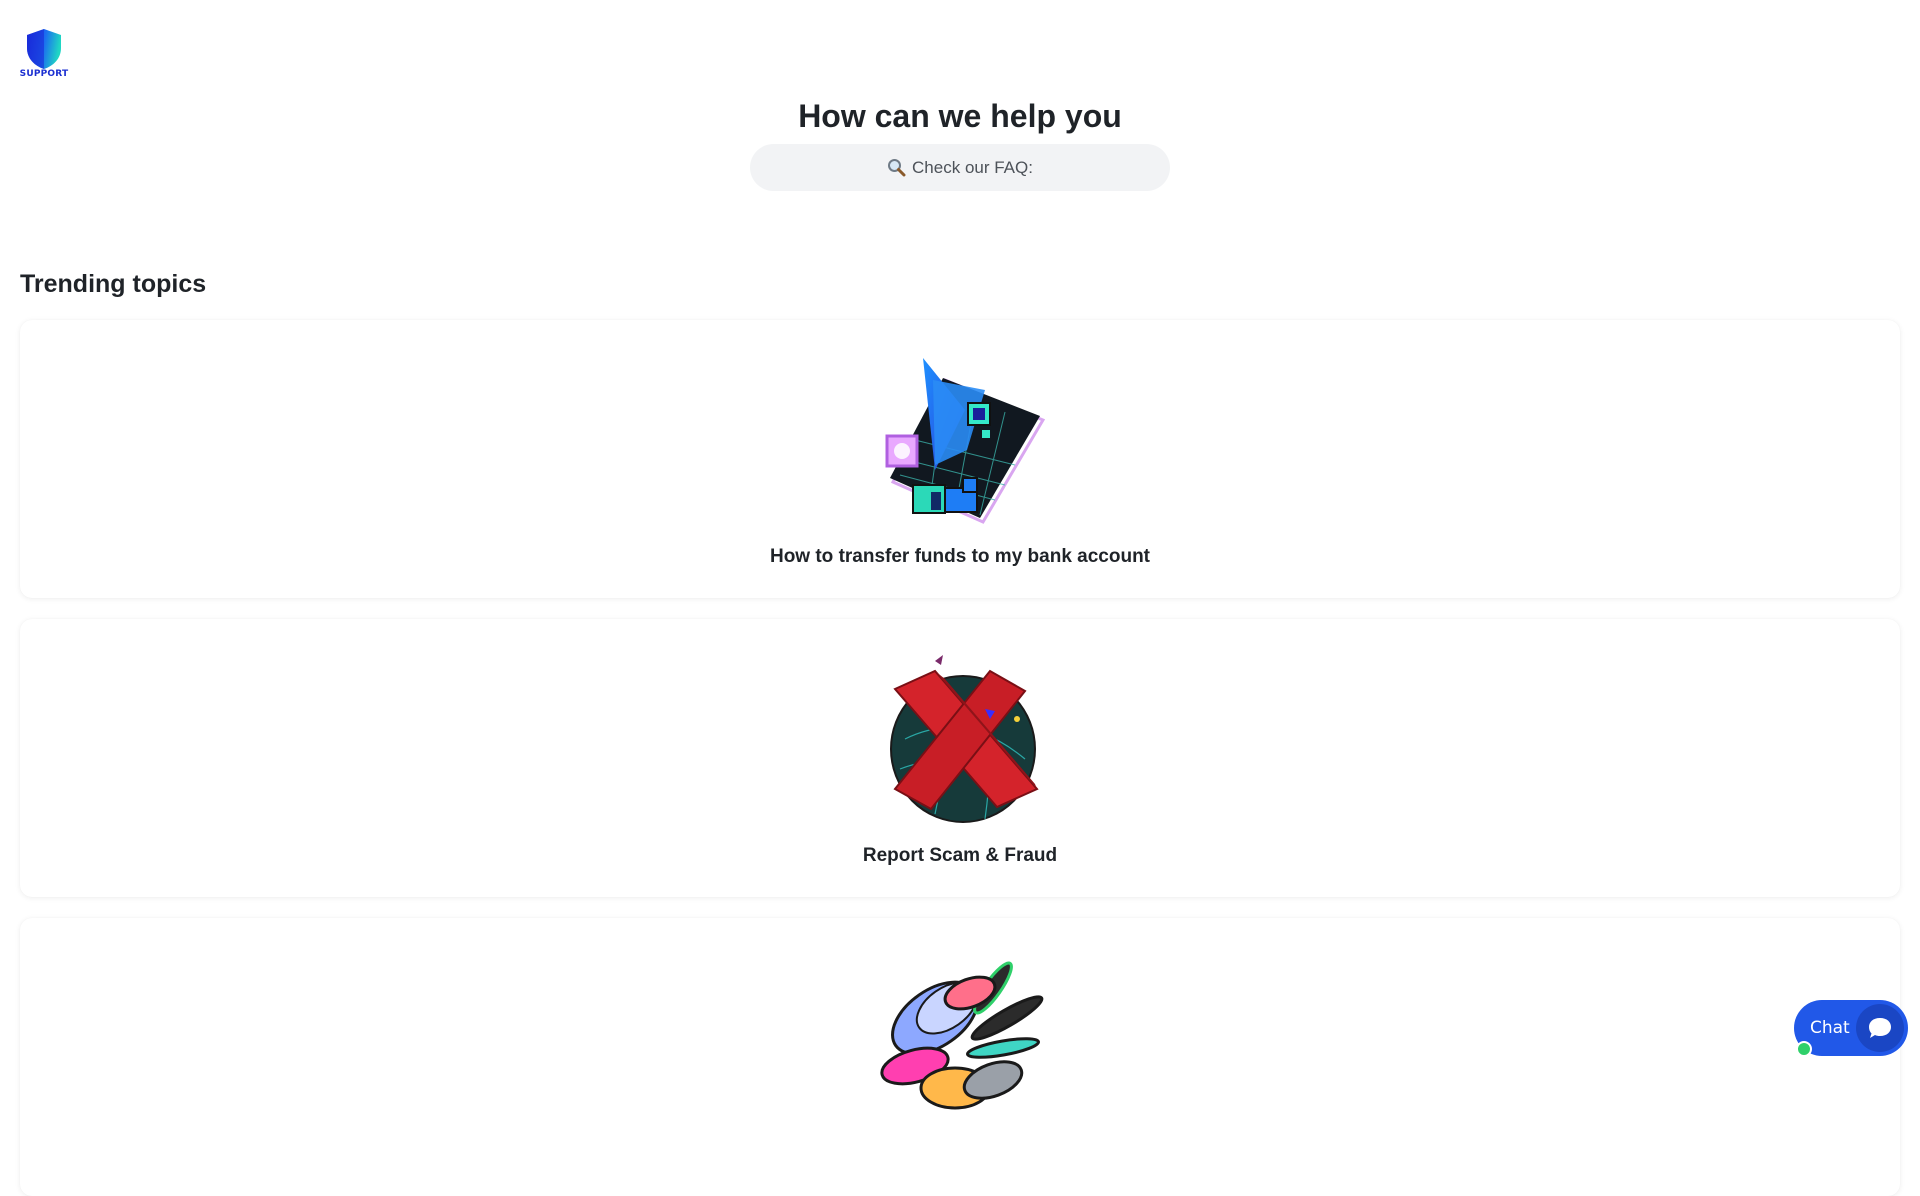 The height and width of the screenshot is (1196, 1920). What do you see at coordinates (44, 74) in the screenshot?
I see `logo-text: SUPPORT` at bounding box center [44, 74].